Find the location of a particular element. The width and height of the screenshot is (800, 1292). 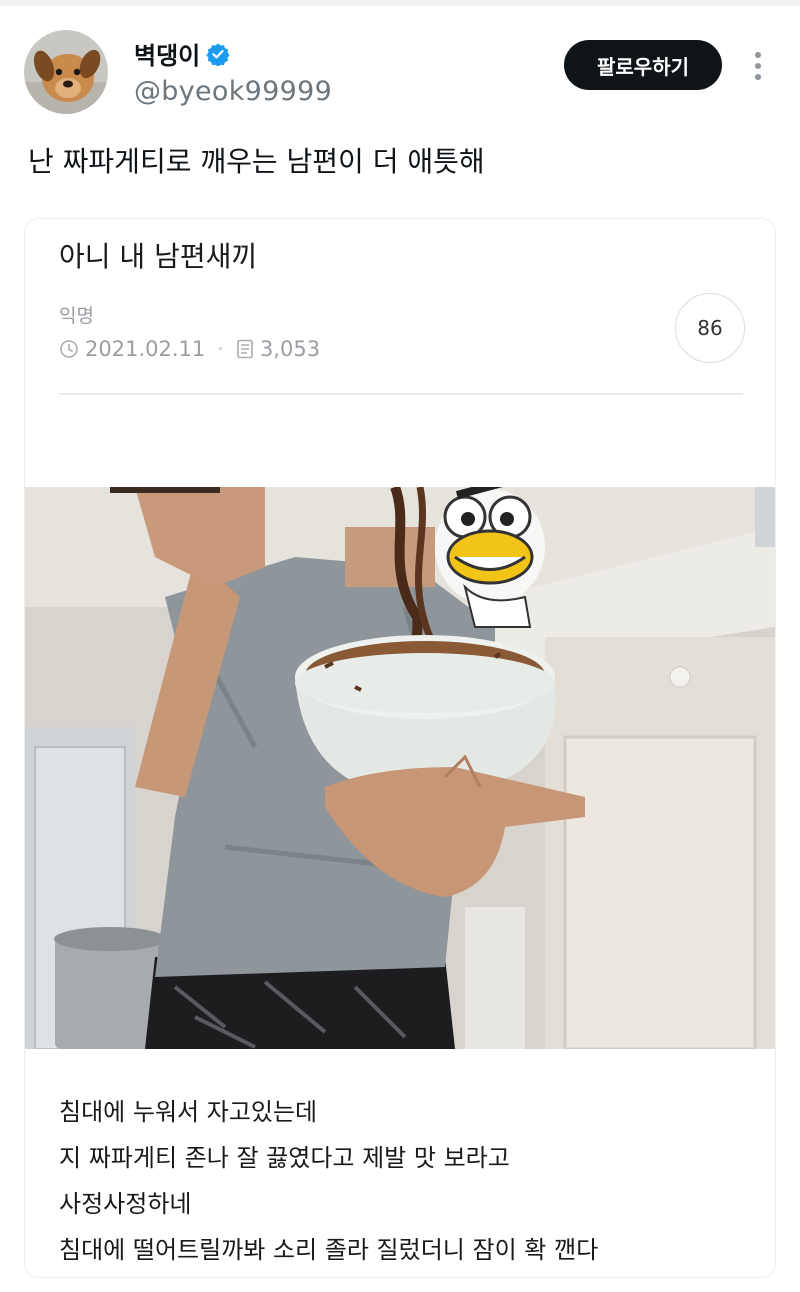

post-body-line: 사정사정하네 is located at coordinates (125, 1204).